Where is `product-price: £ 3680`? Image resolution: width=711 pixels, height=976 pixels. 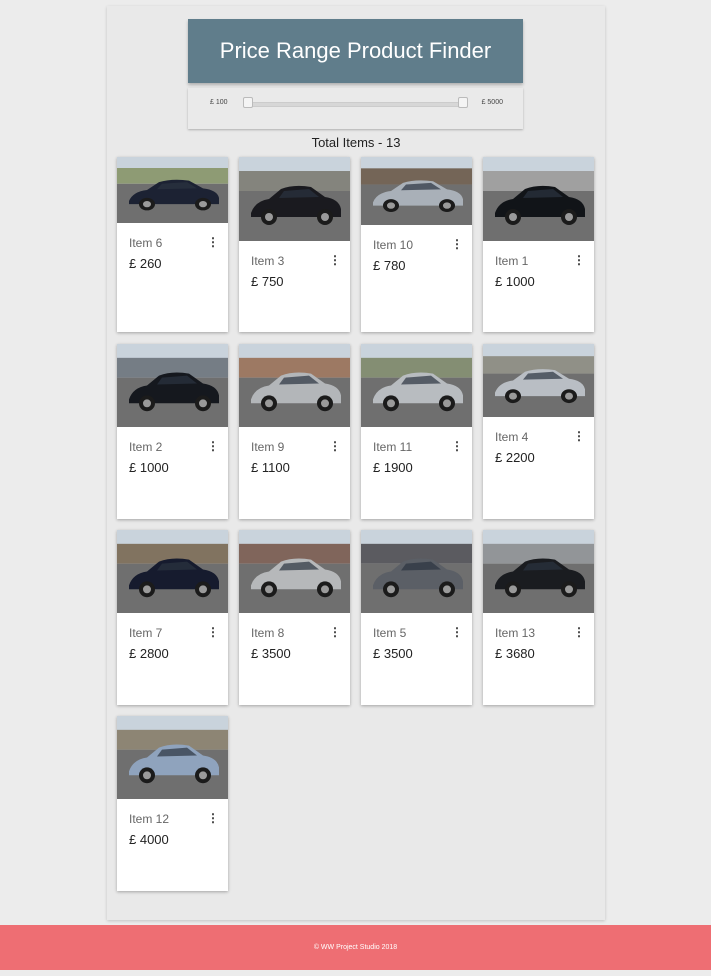
product-price: £ 3680 is located at coordinates (515, 653).